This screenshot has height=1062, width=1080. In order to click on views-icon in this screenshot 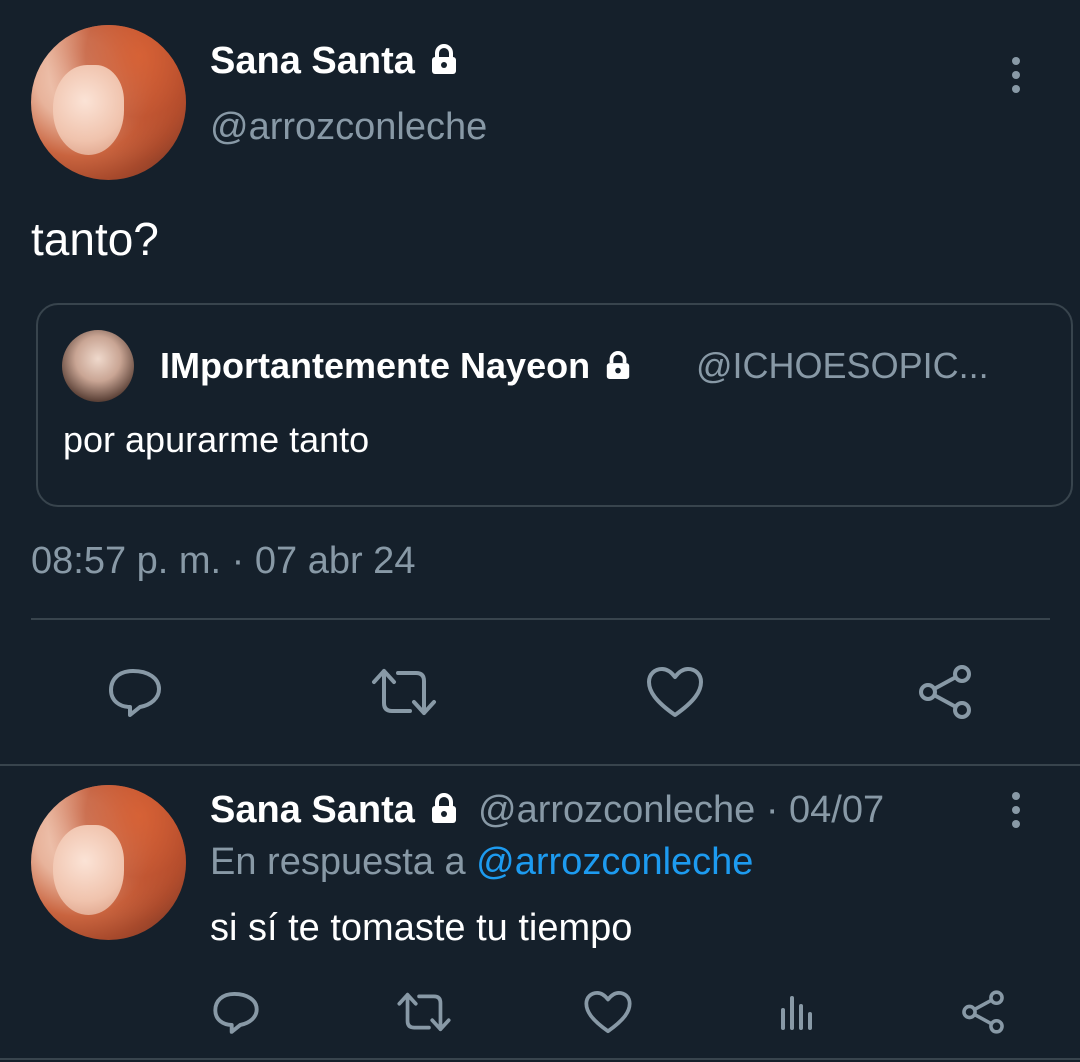, I will do `click(797, 1012)`.